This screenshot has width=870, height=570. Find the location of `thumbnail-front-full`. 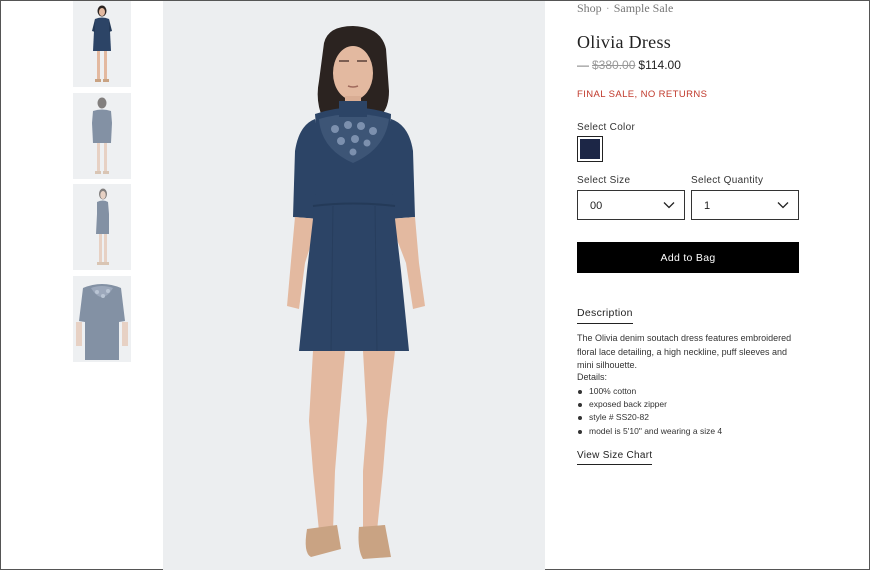

thumbnail-front-full is located at coordinates (102, 44).